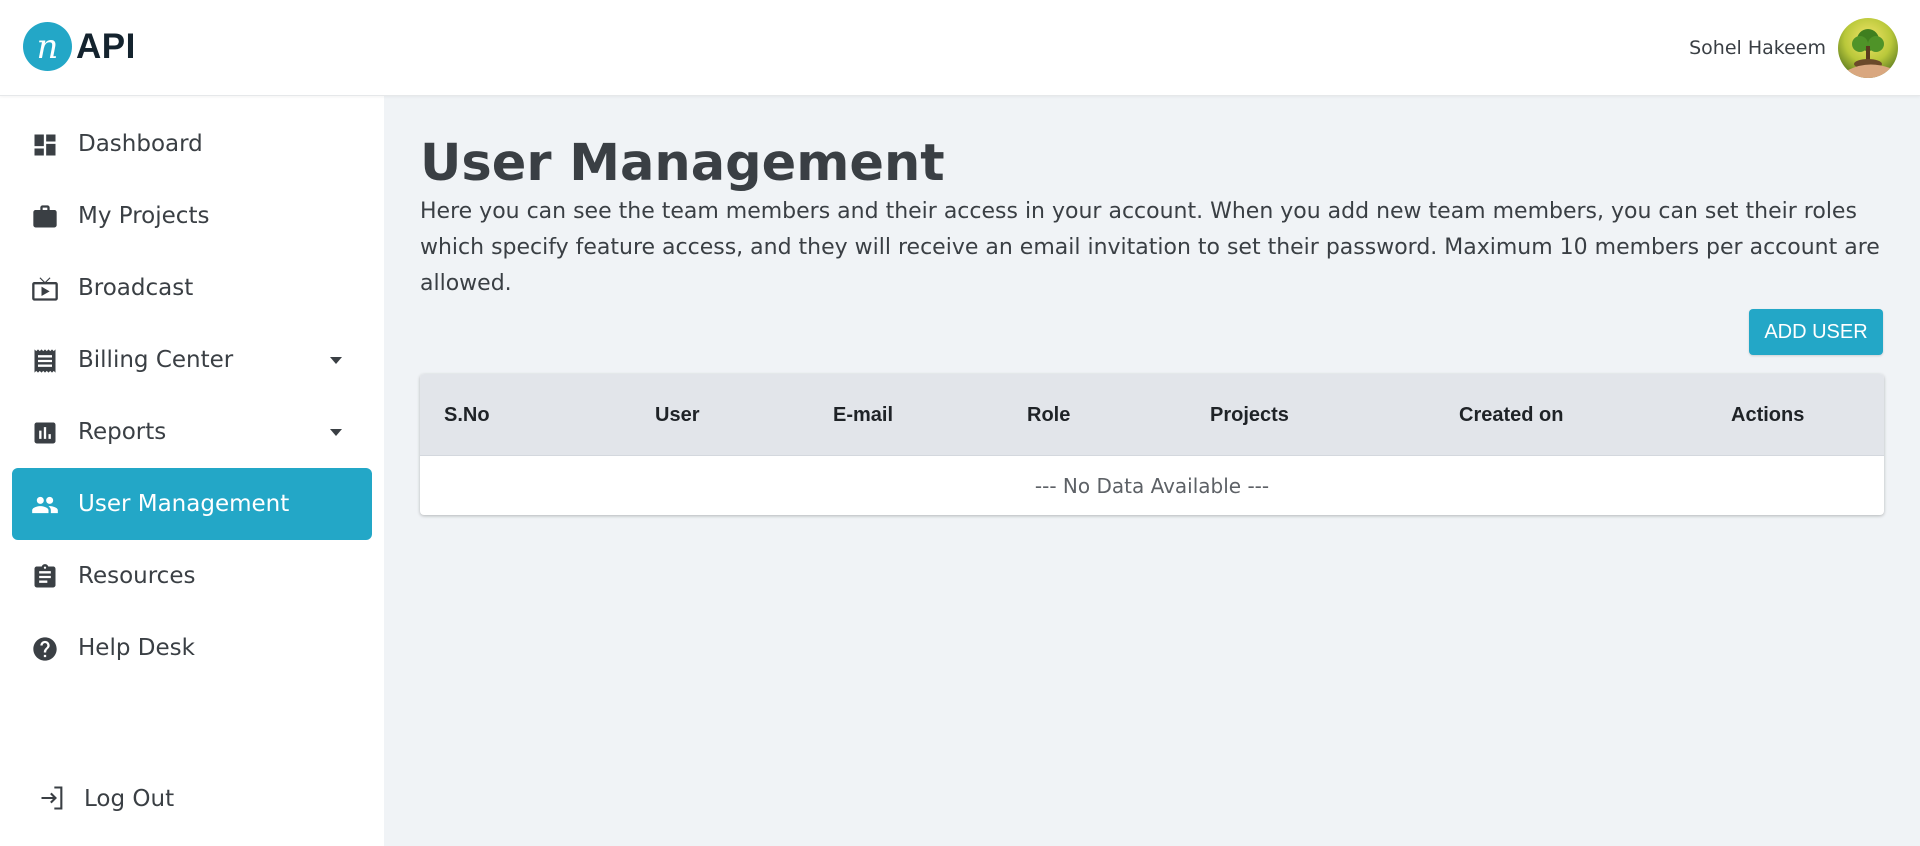 This screenshot has width=1920, height=846. I want to click on sidebar-item-label: My Projects, so click(144, 216).